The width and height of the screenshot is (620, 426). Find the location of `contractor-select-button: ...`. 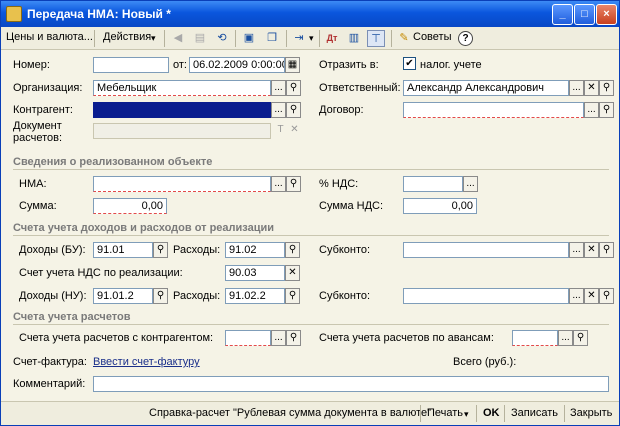

contractor-select-button: ... is located at coordinates (278, 110).